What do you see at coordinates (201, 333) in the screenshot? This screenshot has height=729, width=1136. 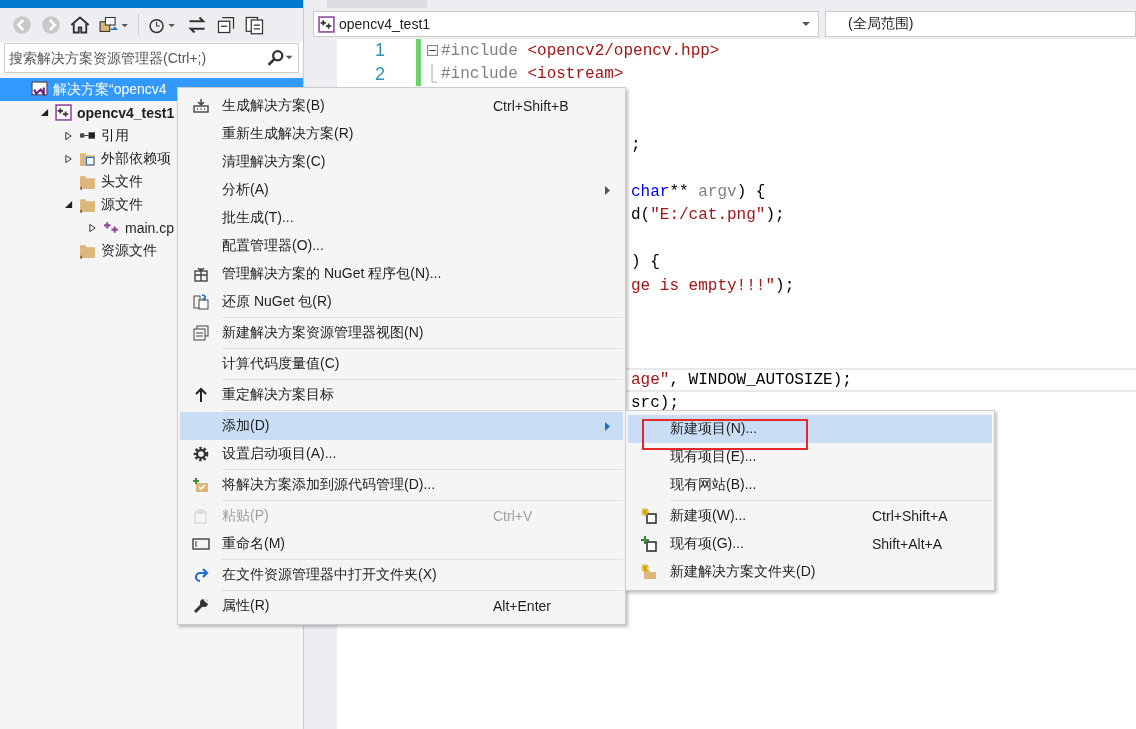 I see `windows-icon` at bounding box center [201, 333].